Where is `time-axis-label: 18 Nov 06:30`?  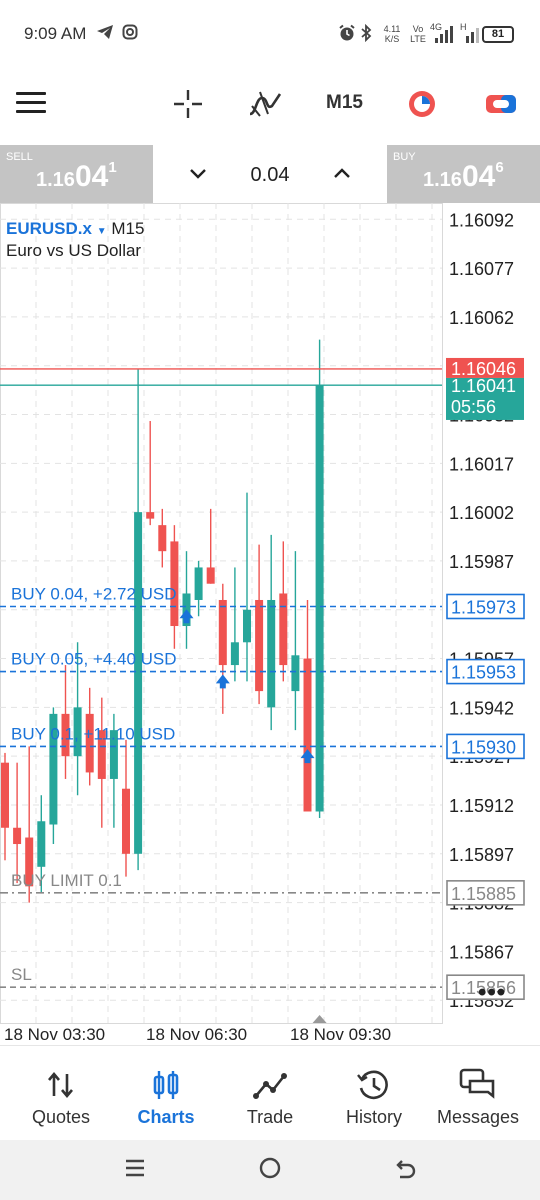
time-axis-label: 18 Nov 06:30 is located at coordinates (196, 1034).